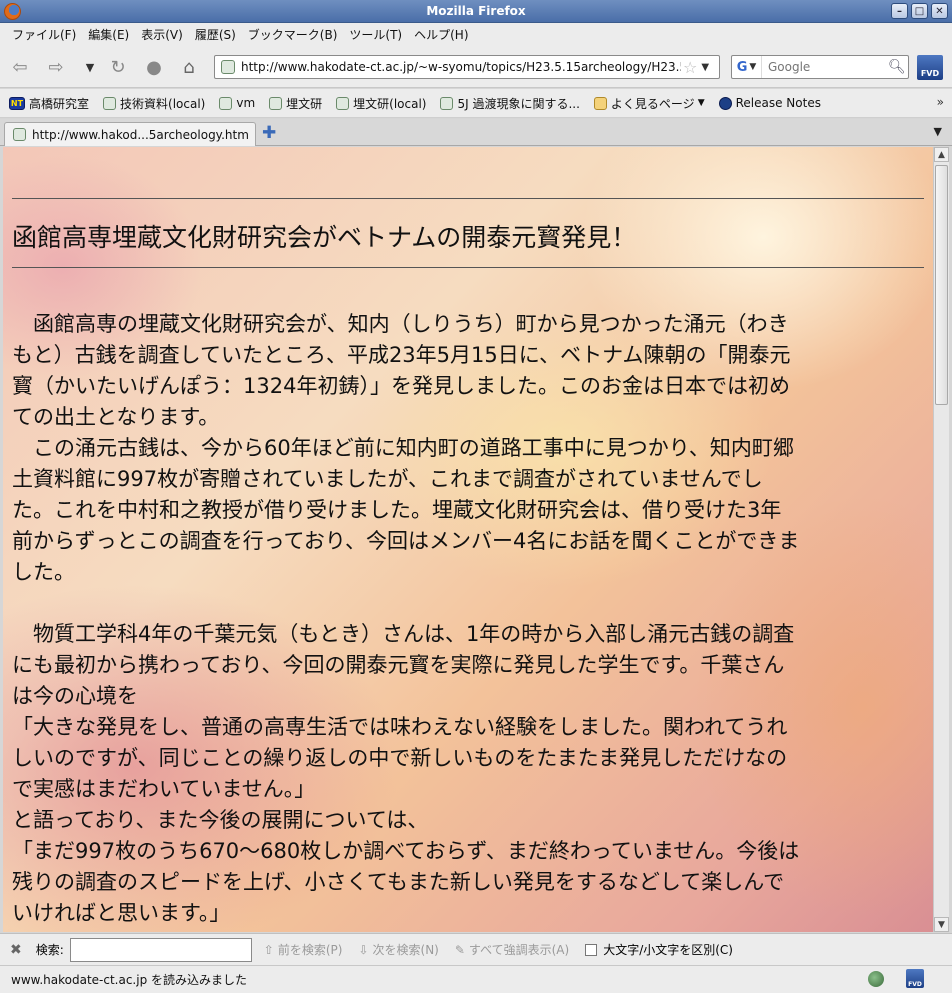 The image size is (952, 993). Describe the element at coordinates (591, 949) in the screenshot. I see `match-case-checkbox` at that location.